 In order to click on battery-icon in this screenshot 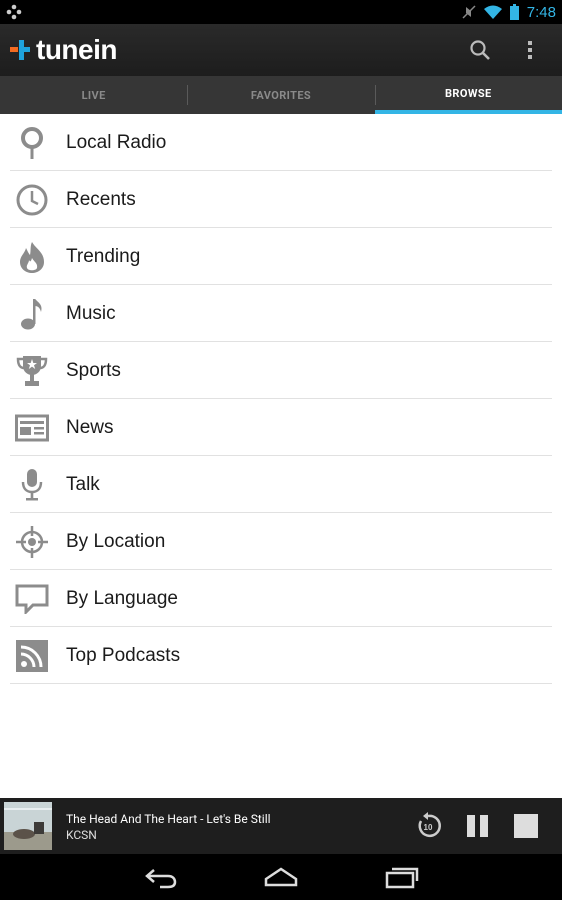, I will do `click(514, 12)`.